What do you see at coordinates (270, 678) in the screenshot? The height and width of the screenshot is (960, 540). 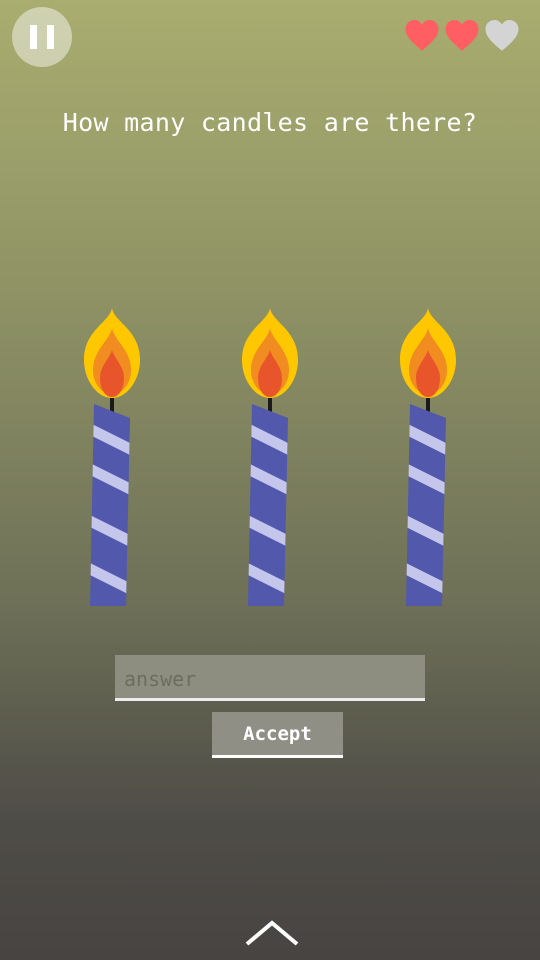 I see `answer-input` at bounding box center [270, 678].